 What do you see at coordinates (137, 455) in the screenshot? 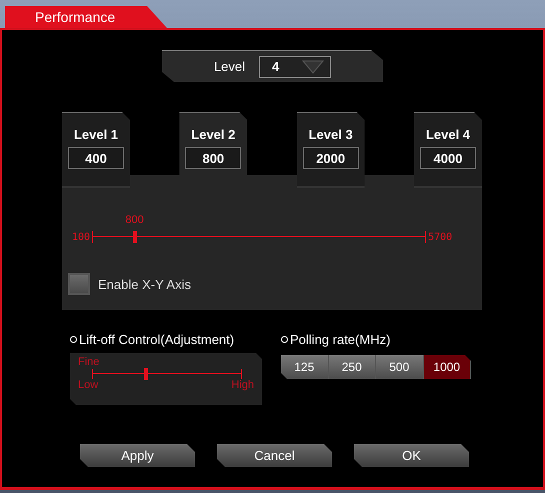
I see `apply-button: Apply` at bounding box center [137, 455].